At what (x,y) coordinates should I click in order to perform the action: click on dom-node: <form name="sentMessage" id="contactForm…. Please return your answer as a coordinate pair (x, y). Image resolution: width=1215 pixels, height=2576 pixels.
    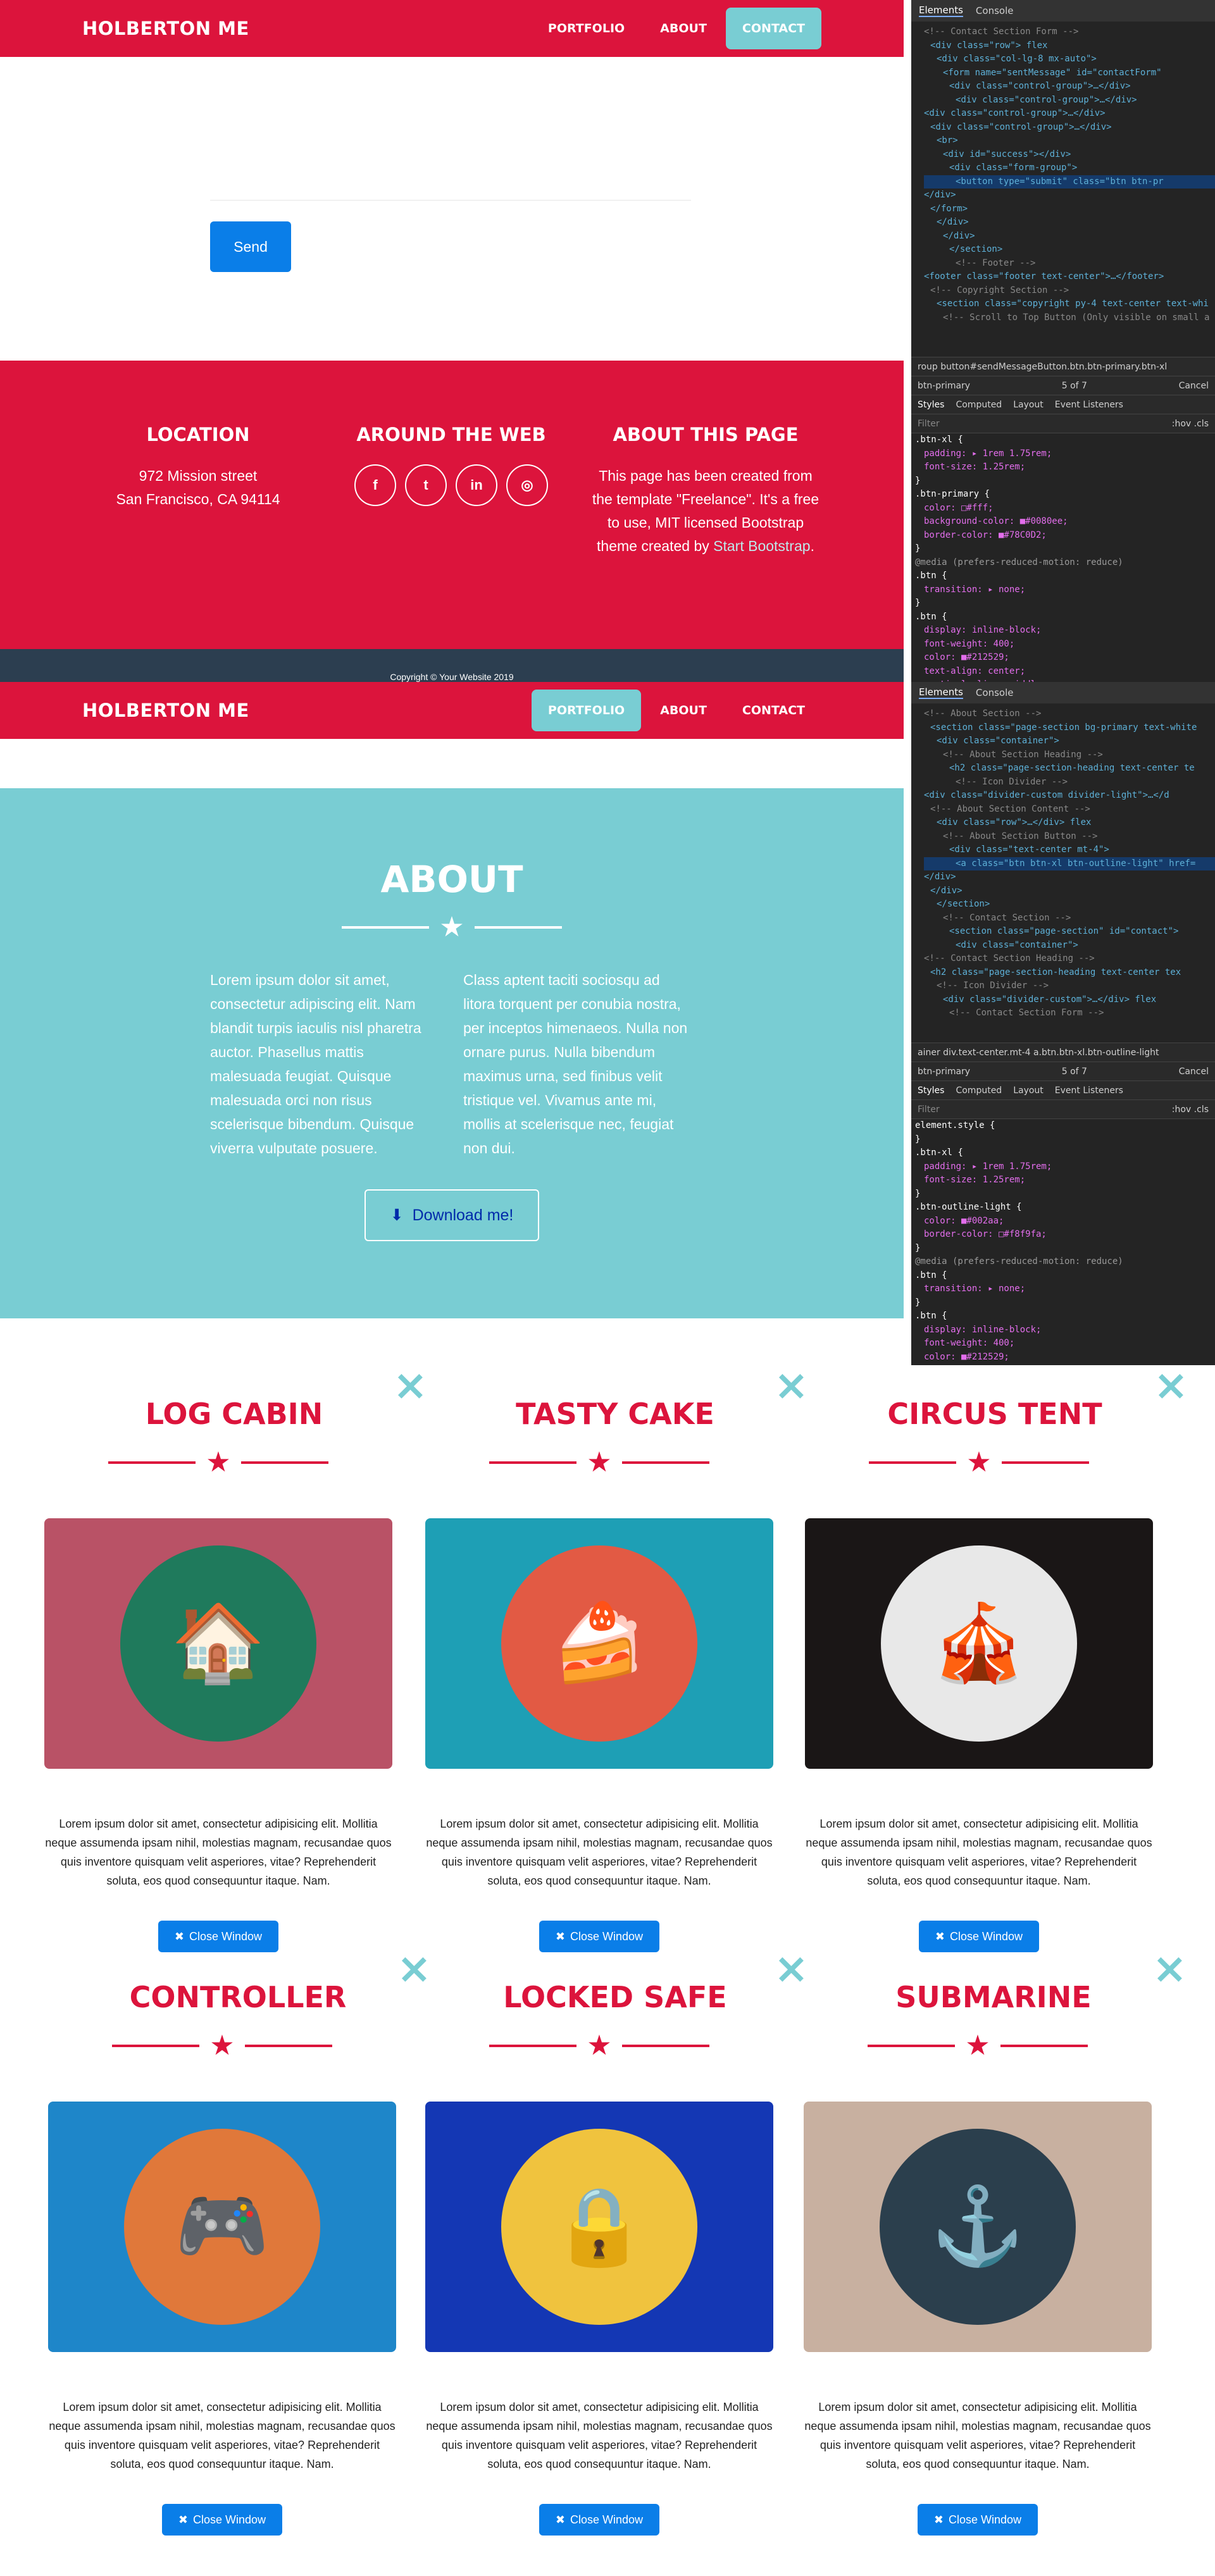
    Looking at the image, I should click on (1069, 73).